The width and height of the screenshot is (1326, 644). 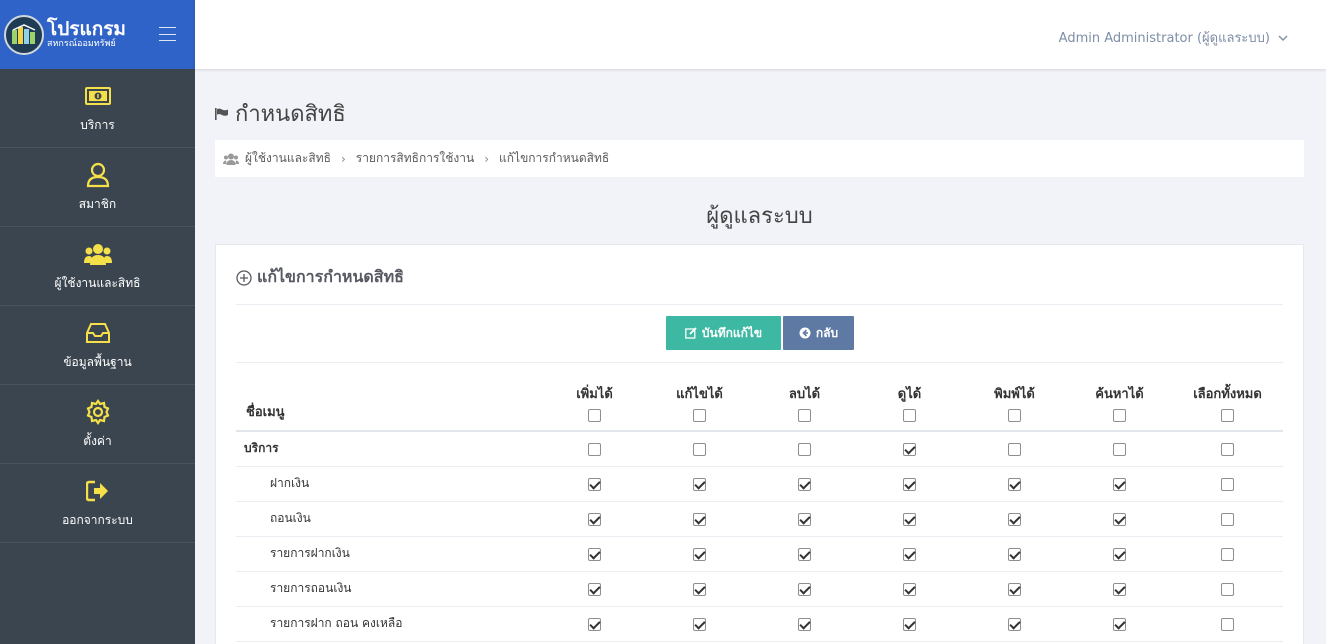 I want to click on sidebar-item-label: ออกจากระบบ, so click(x=97, y=519).